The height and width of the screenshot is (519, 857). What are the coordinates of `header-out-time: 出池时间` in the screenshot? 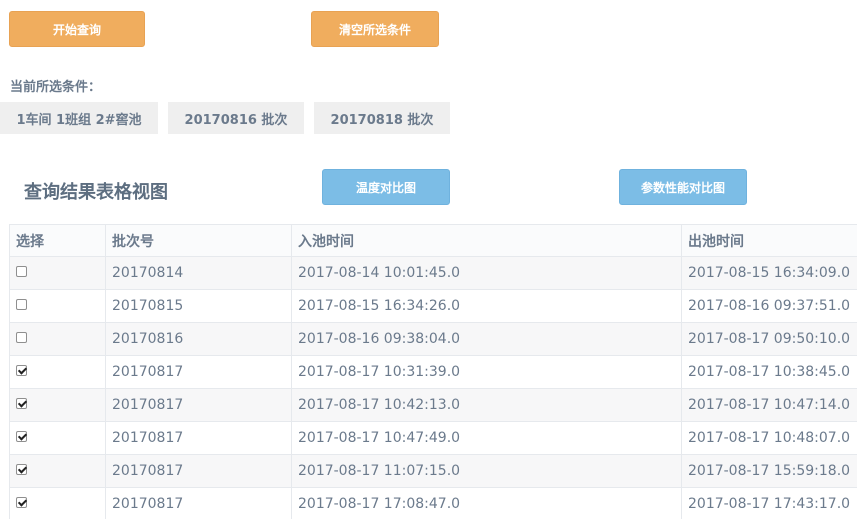 It's located at (769, 240).